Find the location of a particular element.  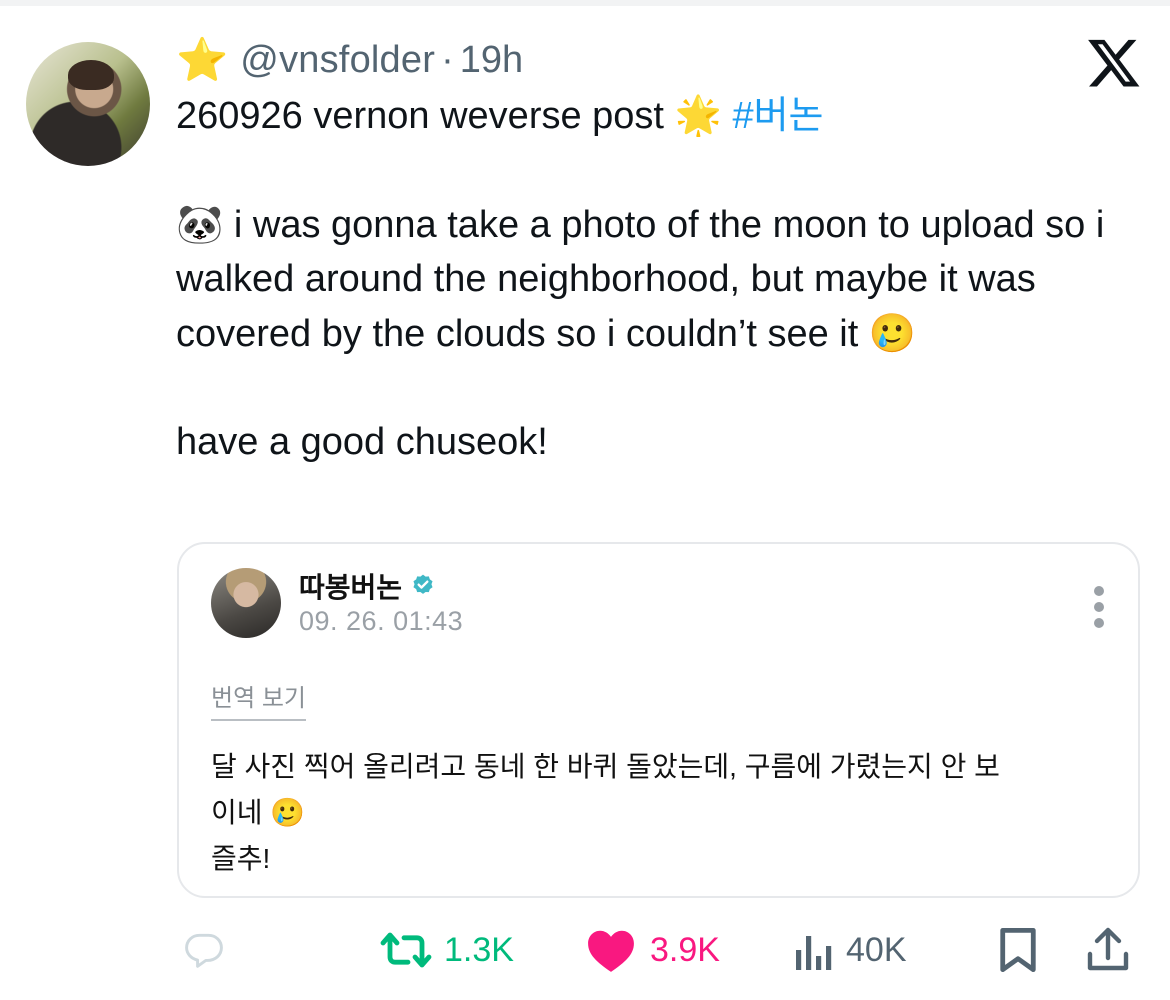

heart-icon is located at coordinates (611, 951).